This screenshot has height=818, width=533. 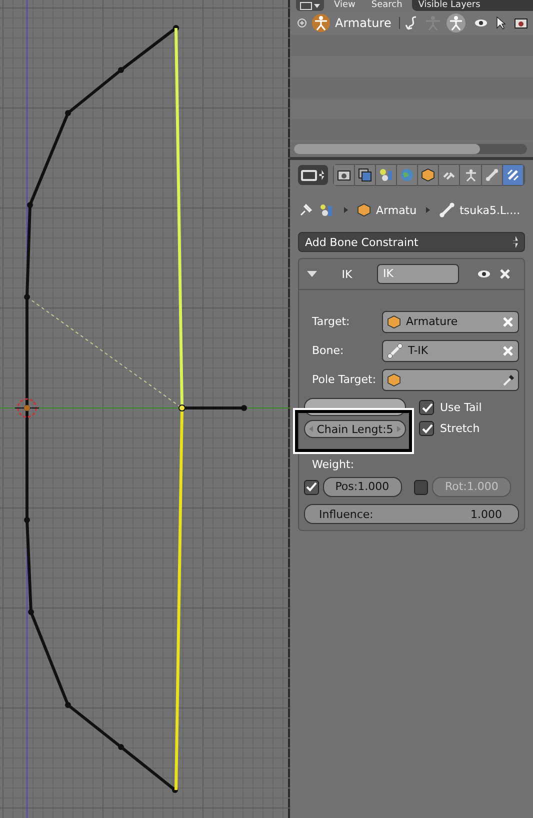 I want to click on field-label: Pole Target:, so click(x=344, y=379).